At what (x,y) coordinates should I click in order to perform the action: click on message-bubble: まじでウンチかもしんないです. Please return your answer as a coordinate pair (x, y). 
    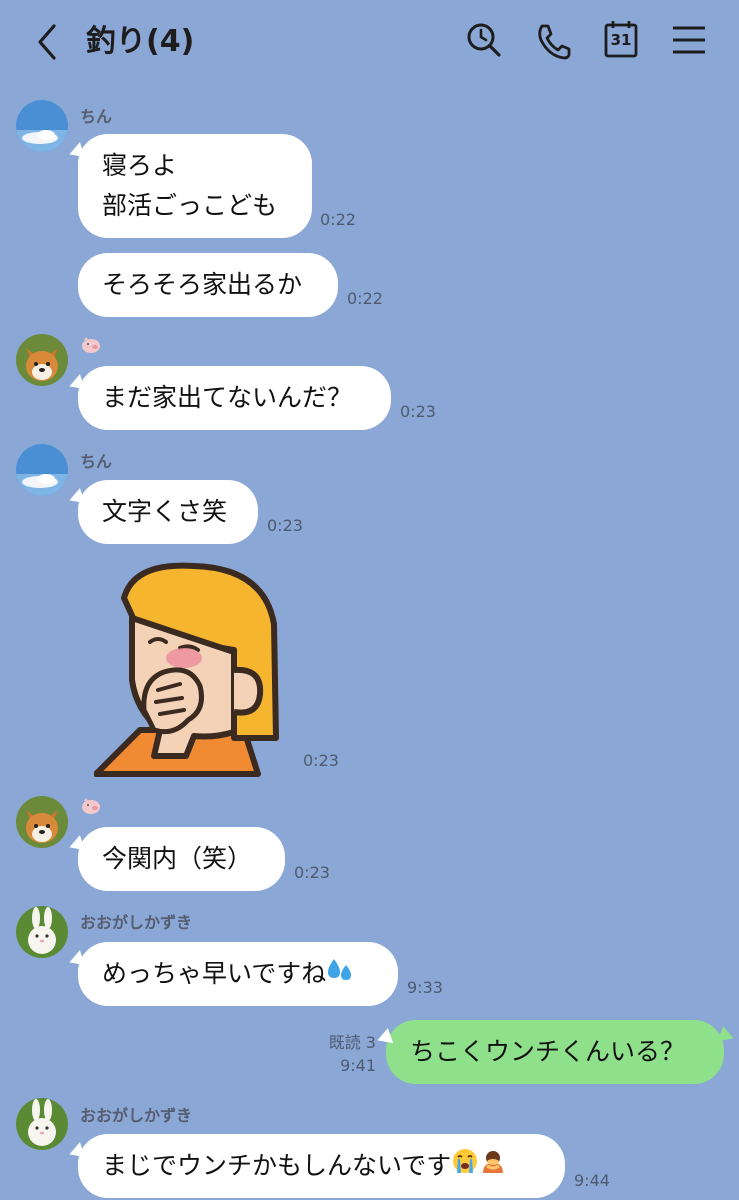
    Looking at the image, I should click on (321, 1166).